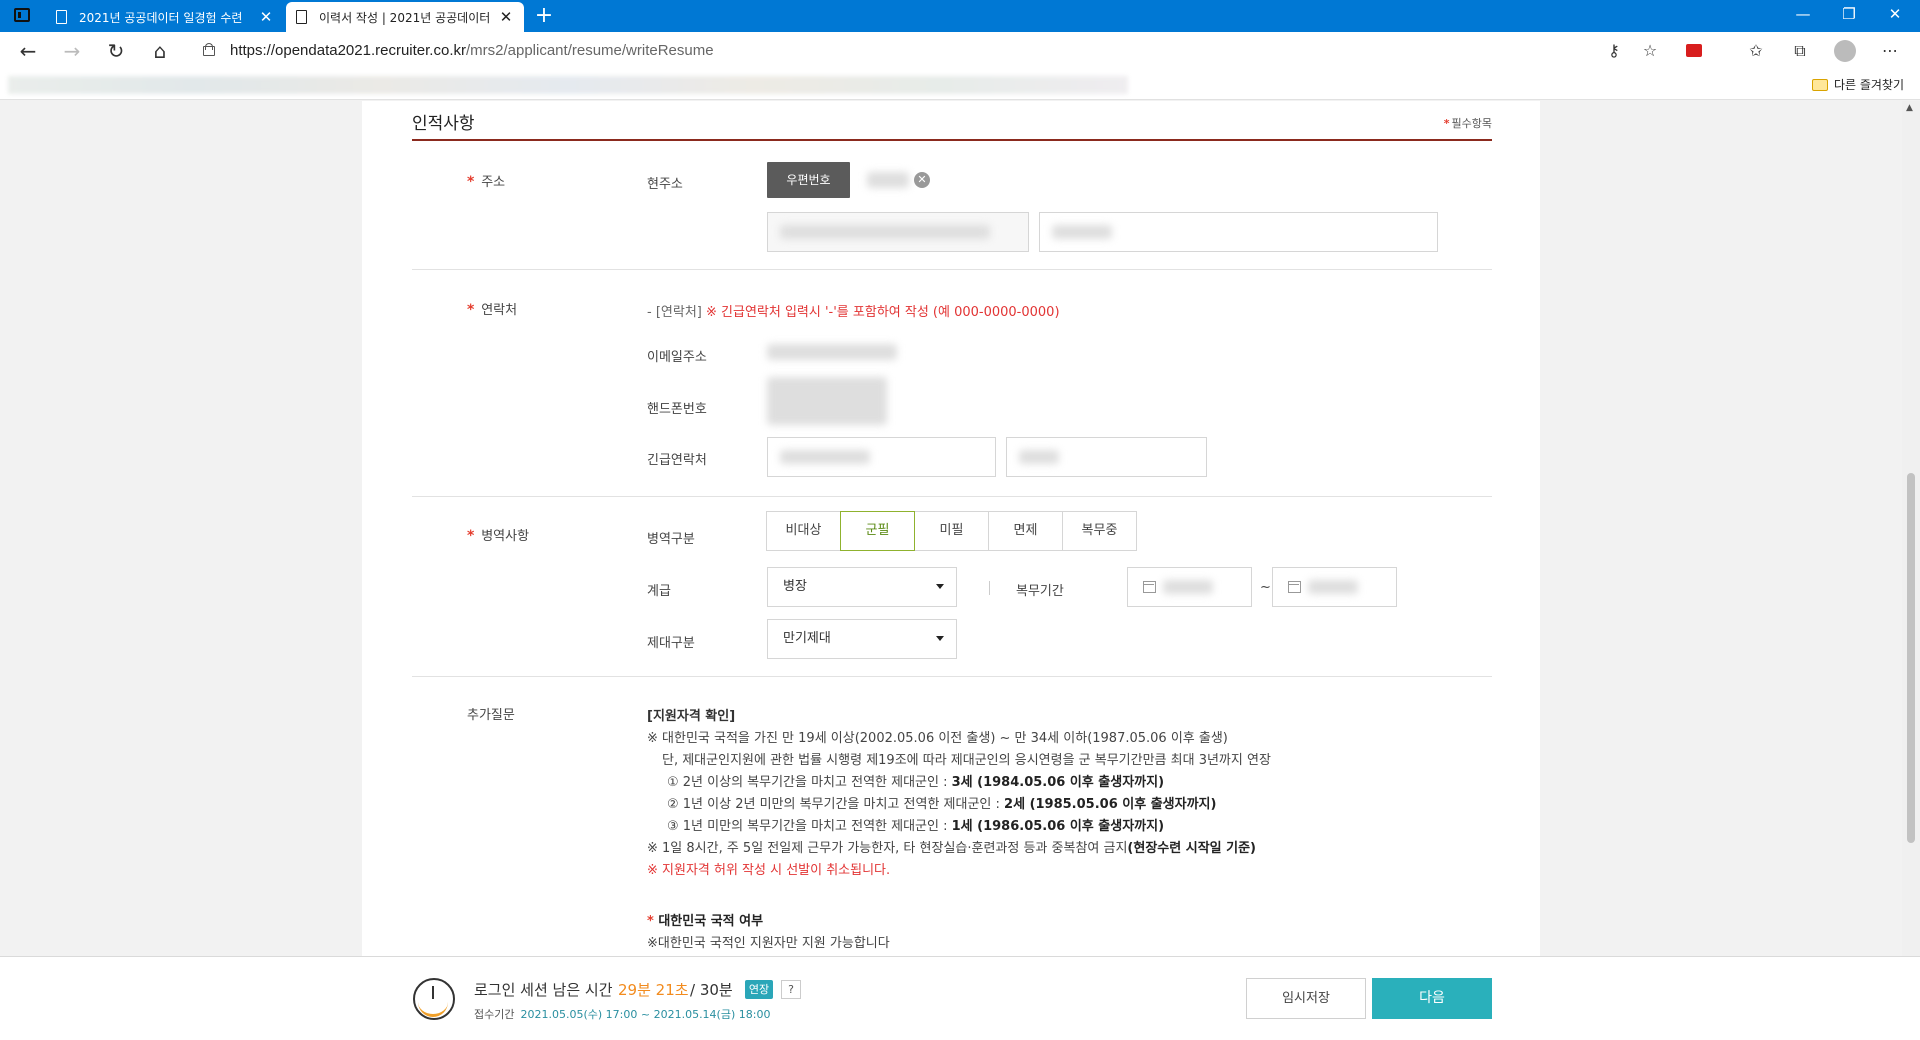 This screenshot has height=1040, width=1920. I want to click on tab-active: 이력서 작성 | 2021년 공공데이터 ✕, so click(405, 17).